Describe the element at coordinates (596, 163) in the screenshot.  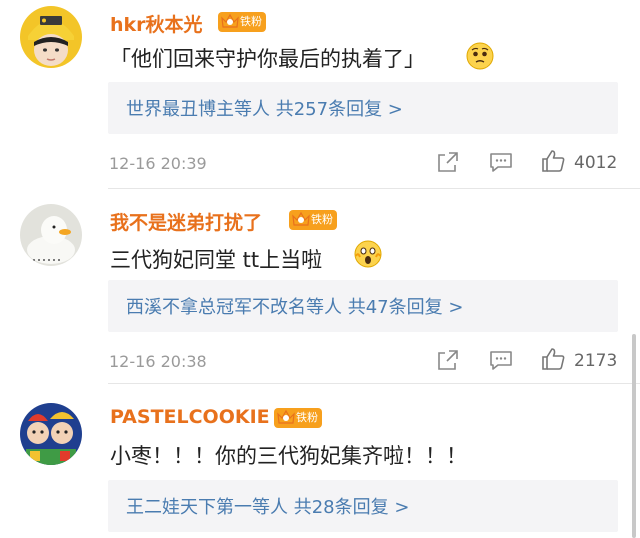
I see `like-count: 4012` at that location.